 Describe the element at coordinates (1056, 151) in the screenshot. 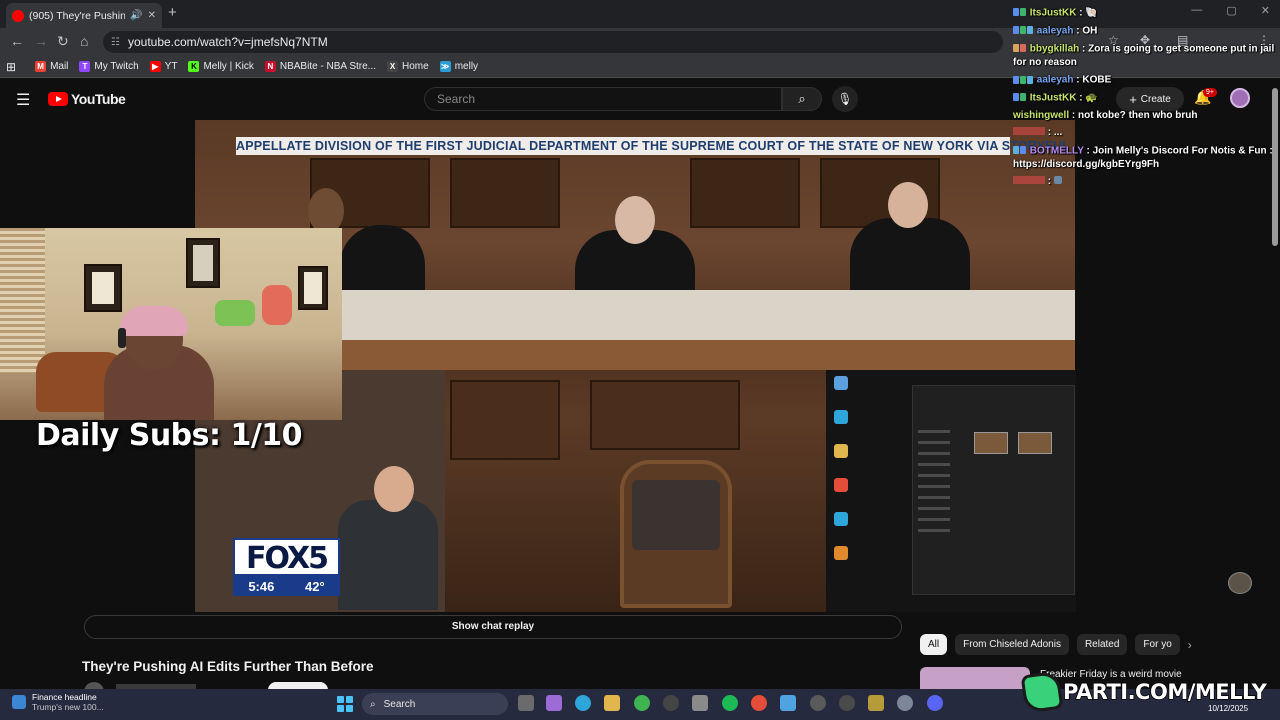

I see `chat-username: BOTMELLY` at that location.